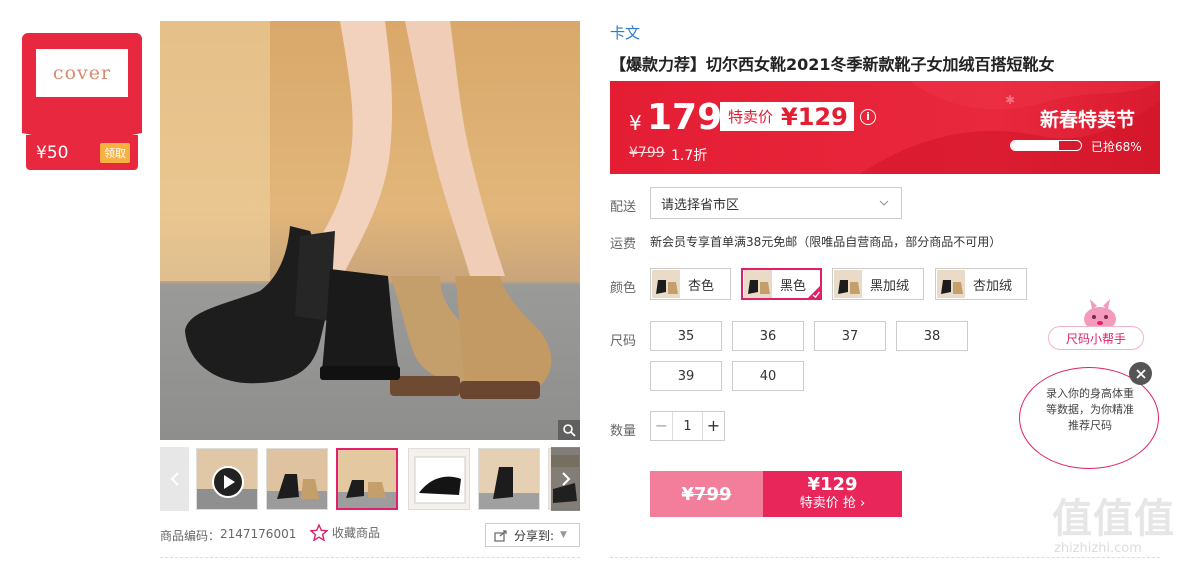 This screenshot has height=569, width=1202. I want to click on sold-progress-bar, so click(1046, 145).